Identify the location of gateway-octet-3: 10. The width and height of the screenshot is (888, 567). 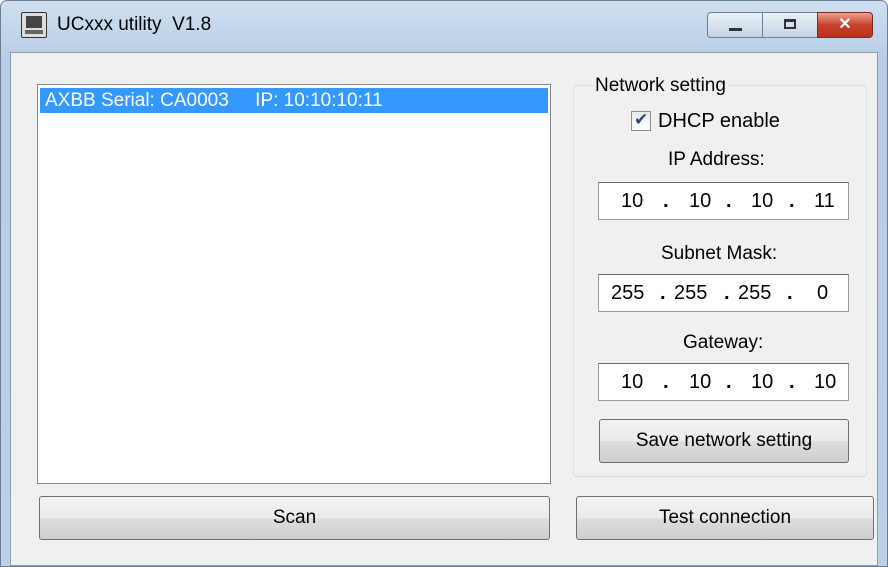
(762, 382).